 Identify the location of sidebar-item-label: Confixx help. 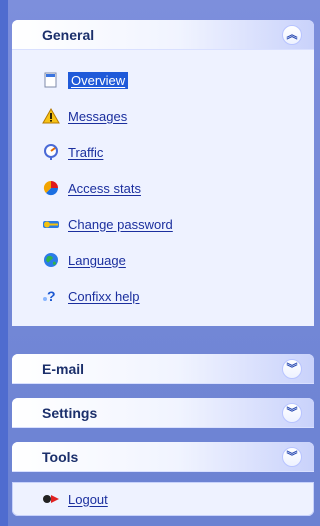
(104, 296).